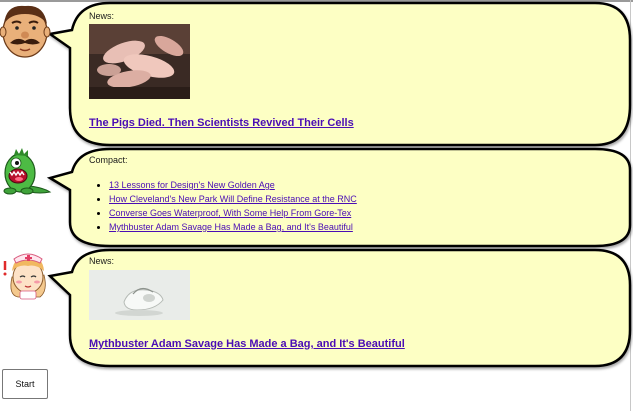 Image resolution: width=633 pixels, height=411 pixels. What do you see at coordinates (25, 31) in the screenshot?
I see `mustached-man-avatar` at bounding box center [25, 31].